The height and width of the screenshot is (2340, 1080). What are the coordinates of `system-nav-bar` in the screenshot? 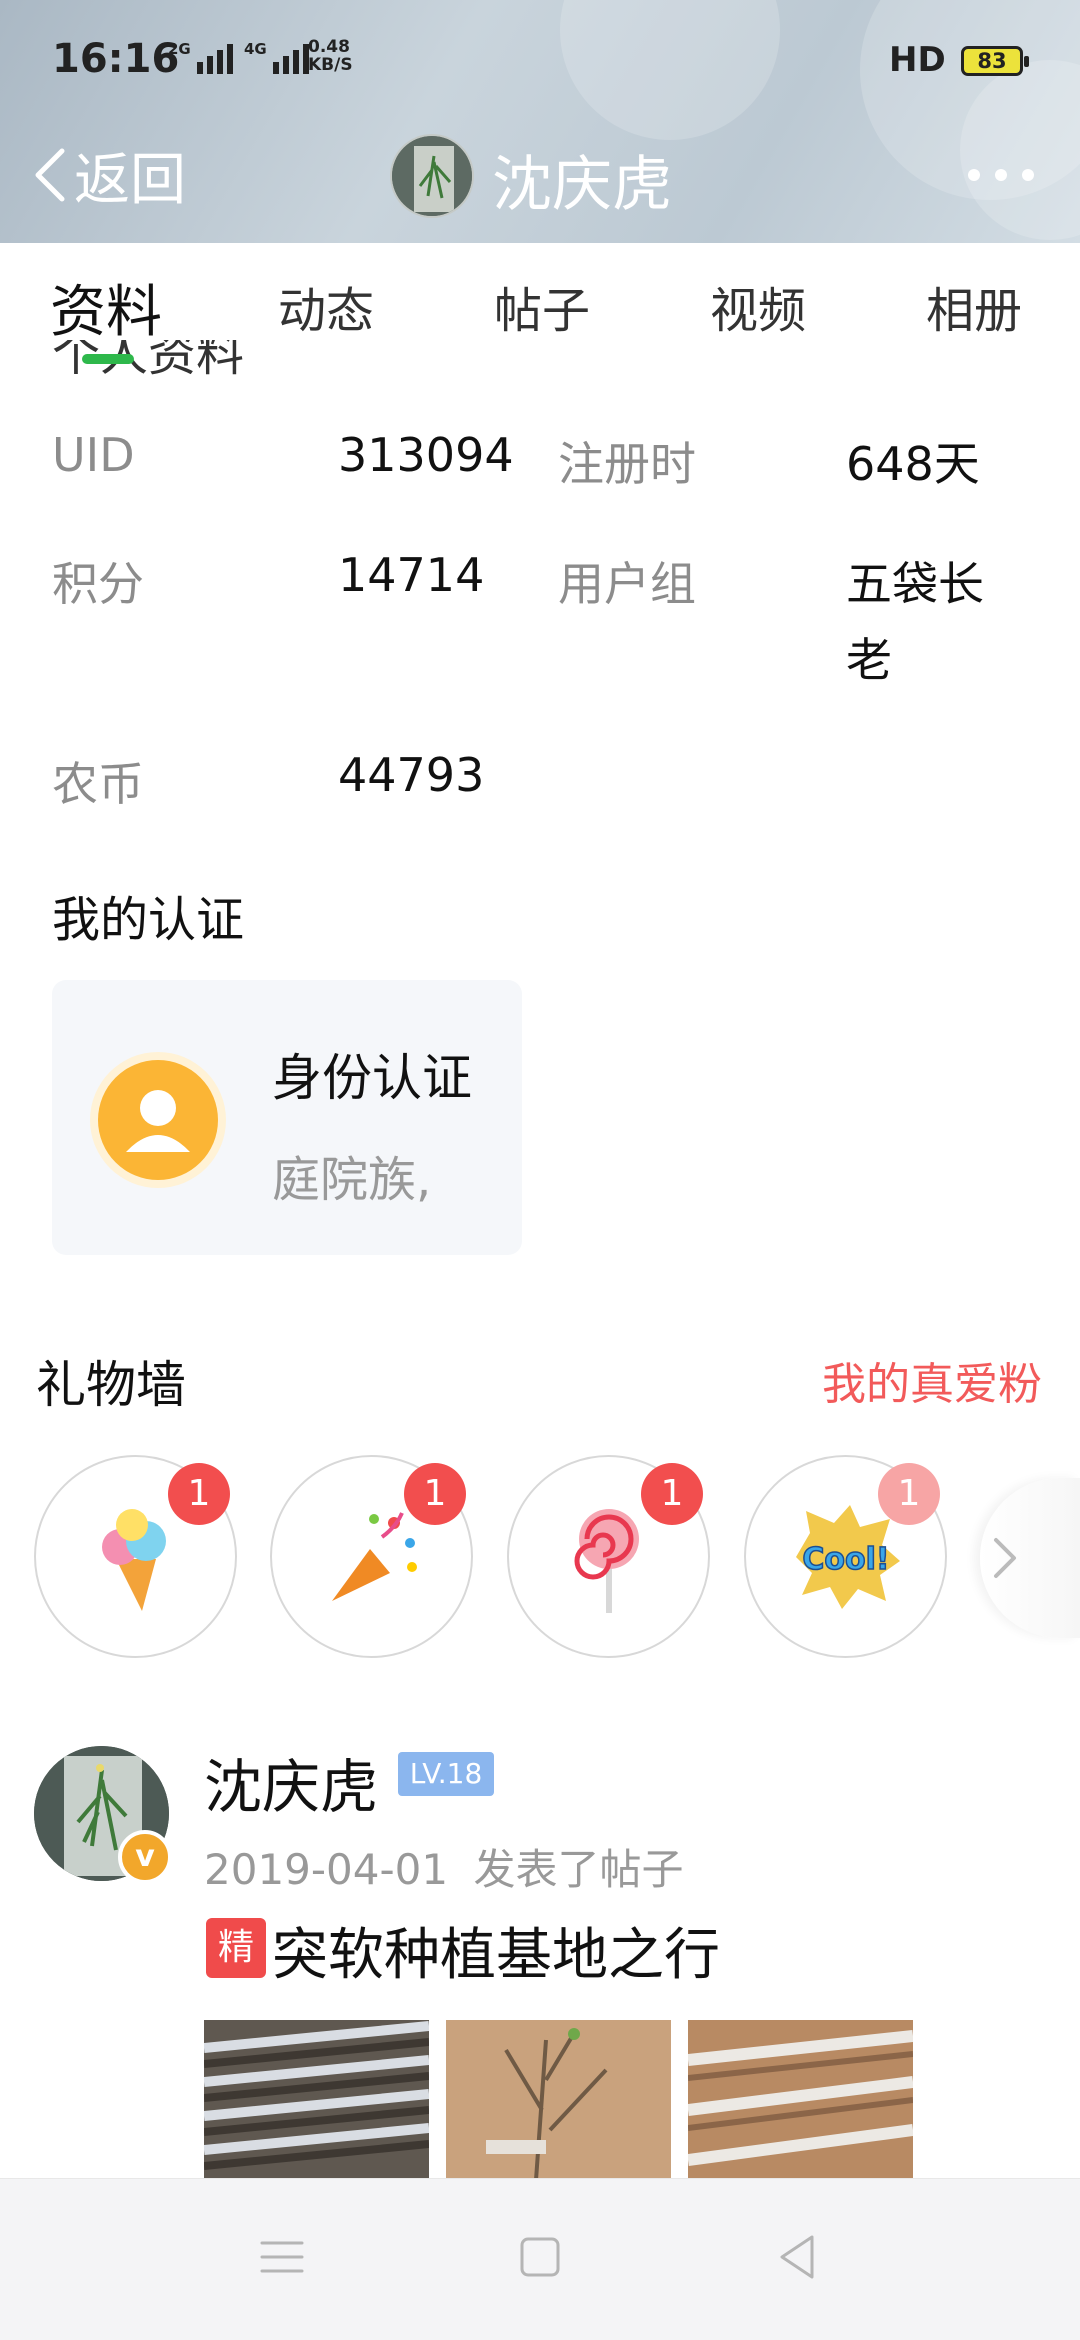 It's located at (540, 2259).